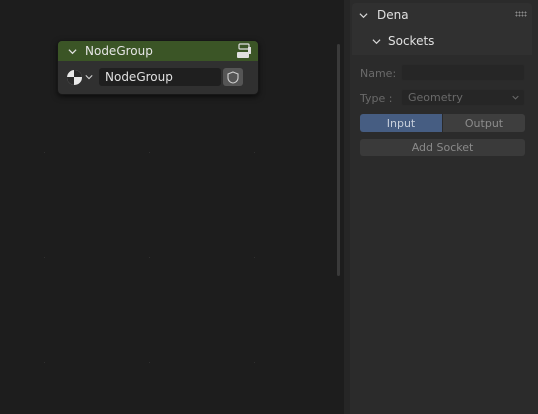 This screenshot has height=414, width=538. Describe the element at coordinates (158, 51) in the screenshot. I see `node-header: NodeGroup` at that location.